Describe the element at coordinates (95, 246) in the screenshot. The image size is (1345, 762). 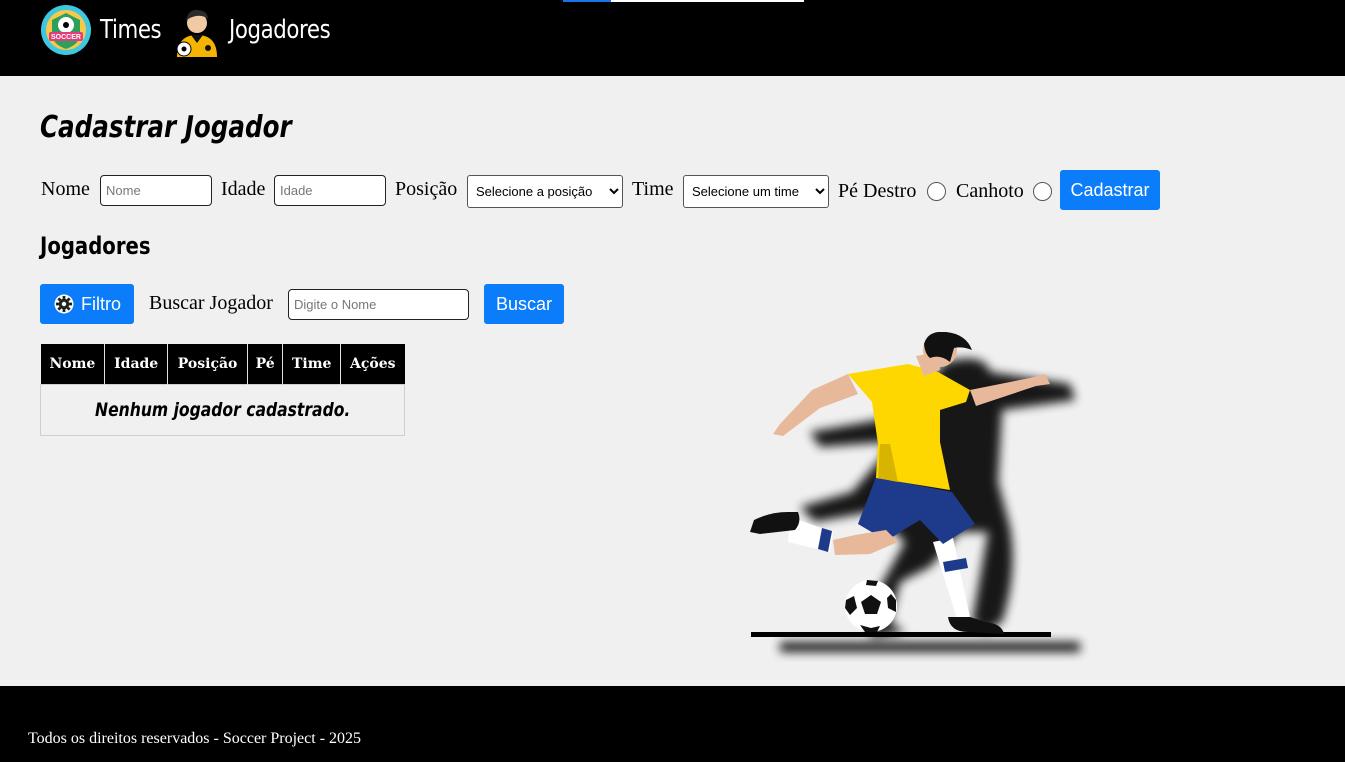
I see `jogadores-section-title: Jogadores` at that location.